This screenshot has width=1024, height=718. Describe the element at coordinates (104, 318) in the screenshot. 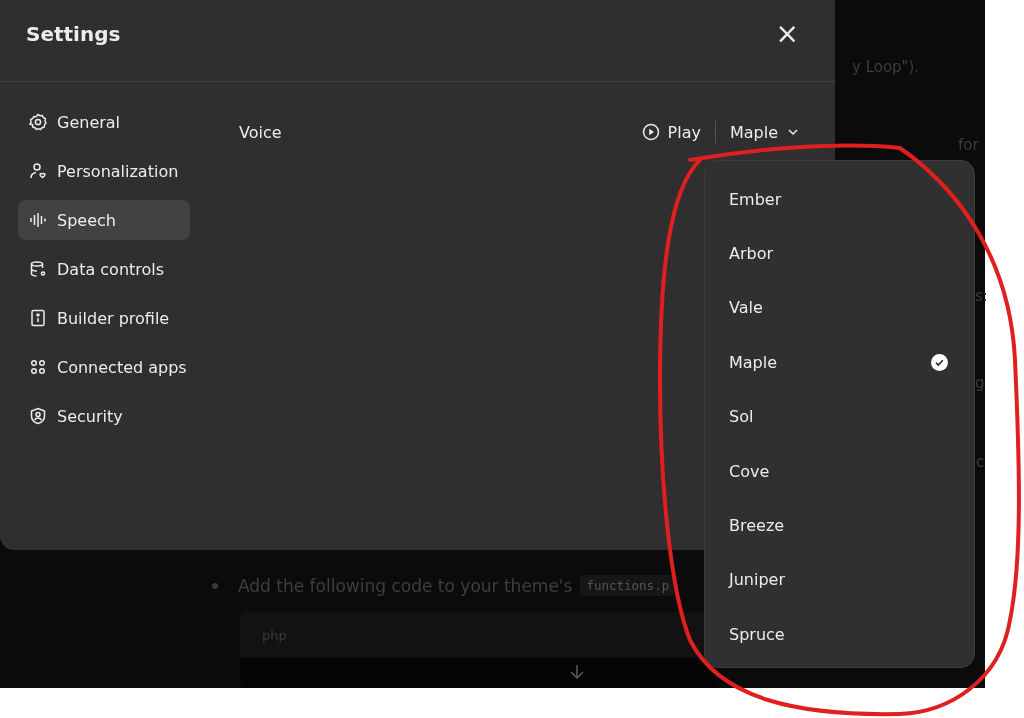

I see `sidebar-item: Builder profile` at that location.